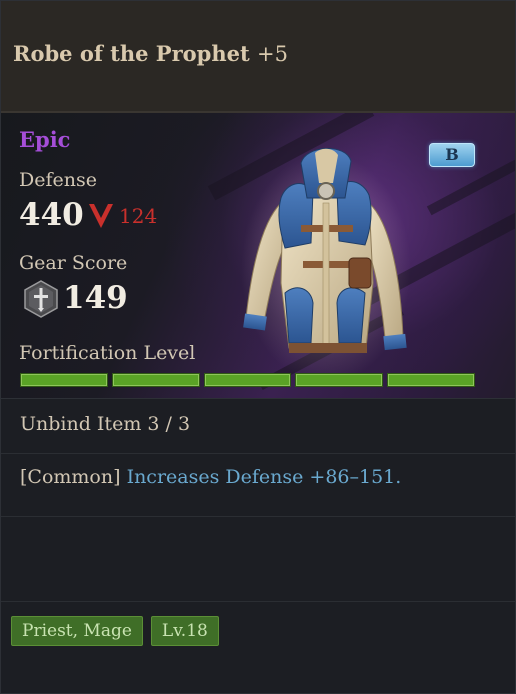 This screenshot has height=694, width=516. I want to click on enhance-level: +5, so click(272, 54).